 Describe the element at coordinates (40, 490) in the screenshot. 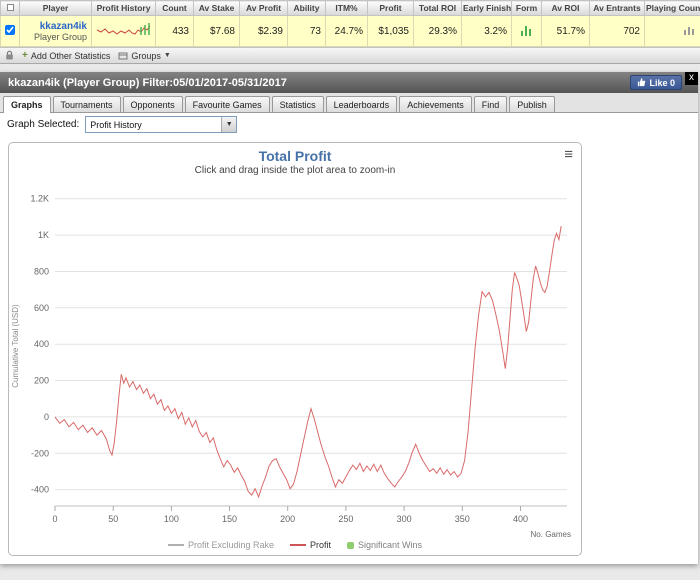

I see `svg-text: -400` at that location.